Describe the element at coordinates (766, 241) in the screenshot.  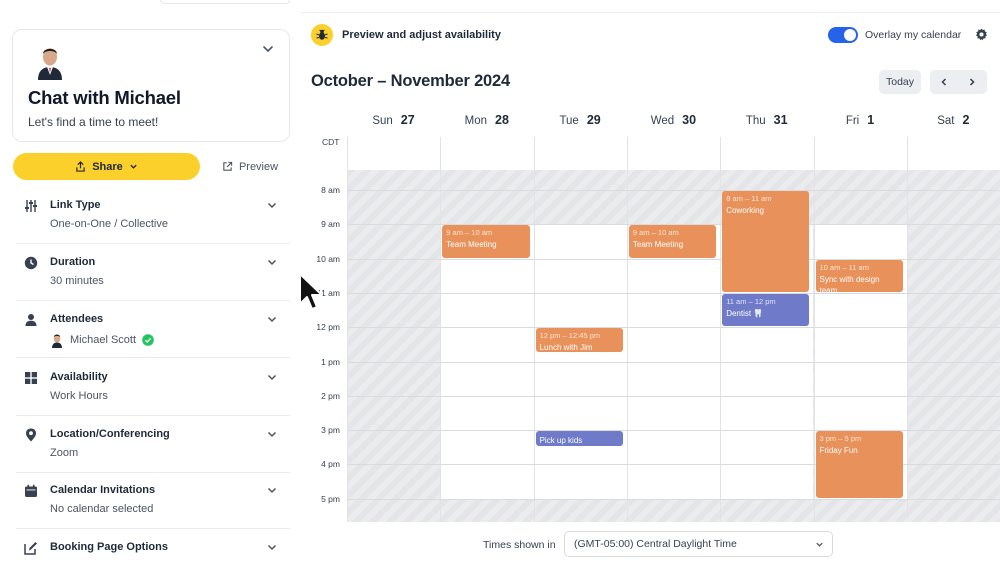
I see `calendar-event: 8 am – 11 am Coworking` at that location.